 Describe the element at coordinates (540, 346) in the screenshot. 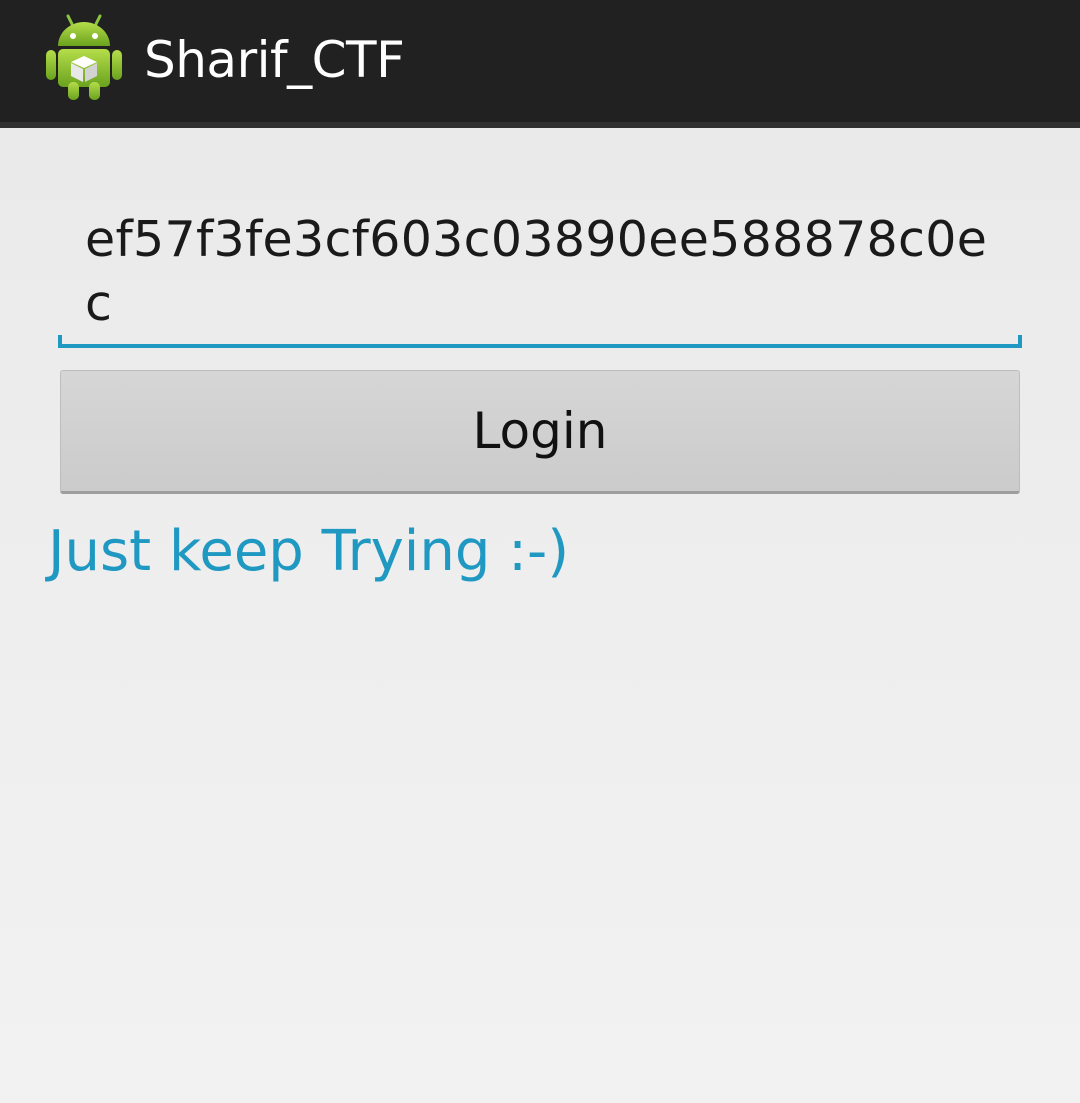

I see `input-underline` at that location.